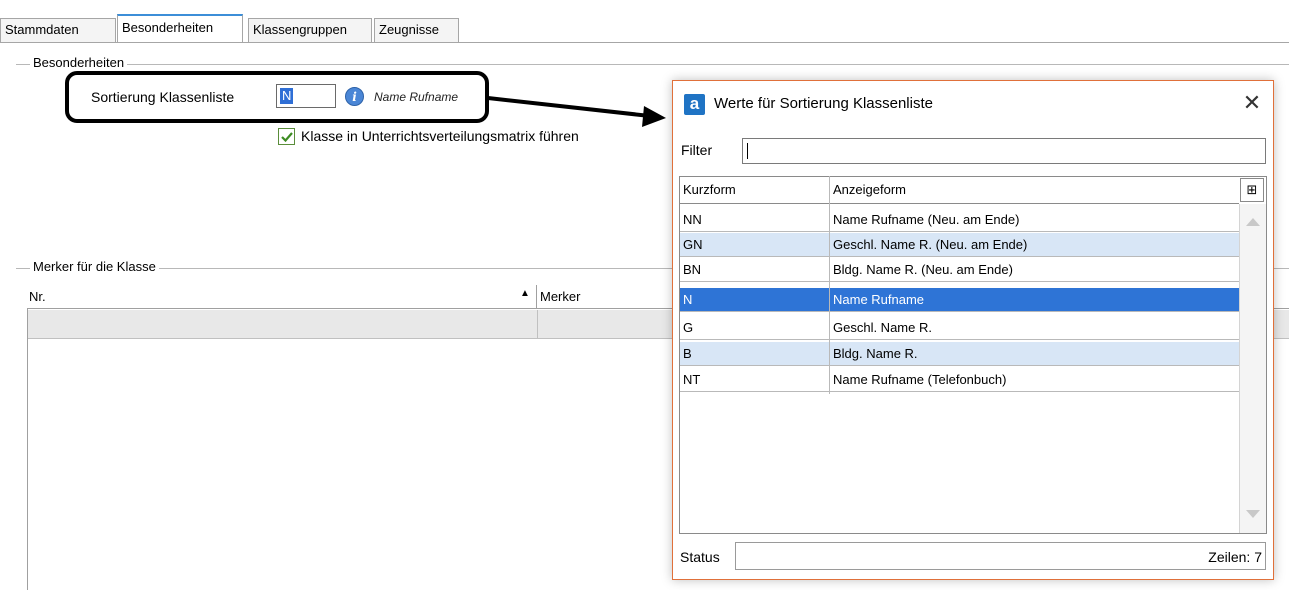 The height and width of the screenshot is (590, 1289). I want to click on cell-kurzform: GN, so click(693, 244).